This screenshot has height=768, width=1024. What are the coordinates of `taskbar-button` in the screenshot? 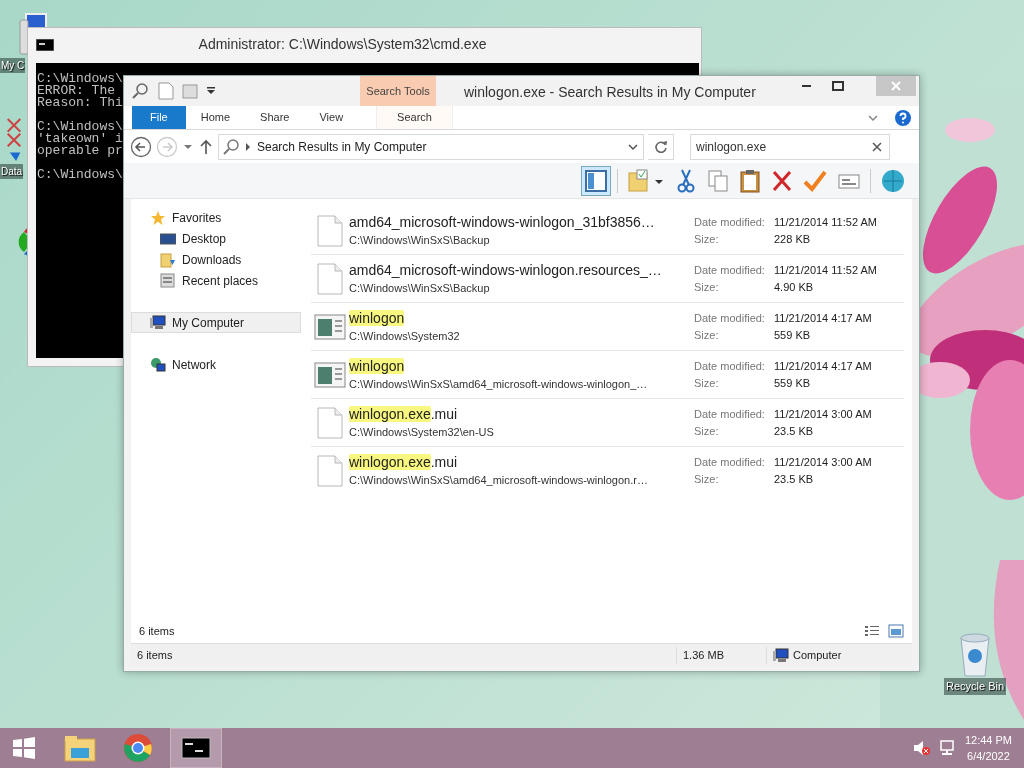 It's located at (196, 748).